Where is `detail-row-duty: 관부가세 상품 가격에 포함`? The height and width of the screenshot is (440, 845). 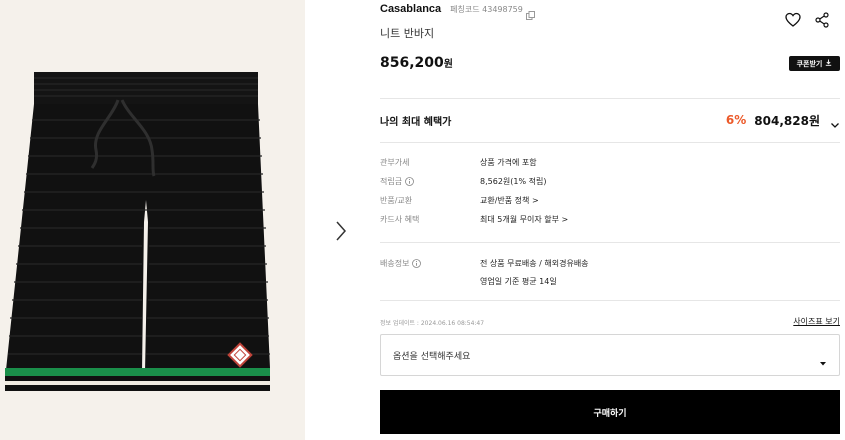 detail-row-duty: 관부가세 상품 가격에 포함 is located at coordinates (610, 162).